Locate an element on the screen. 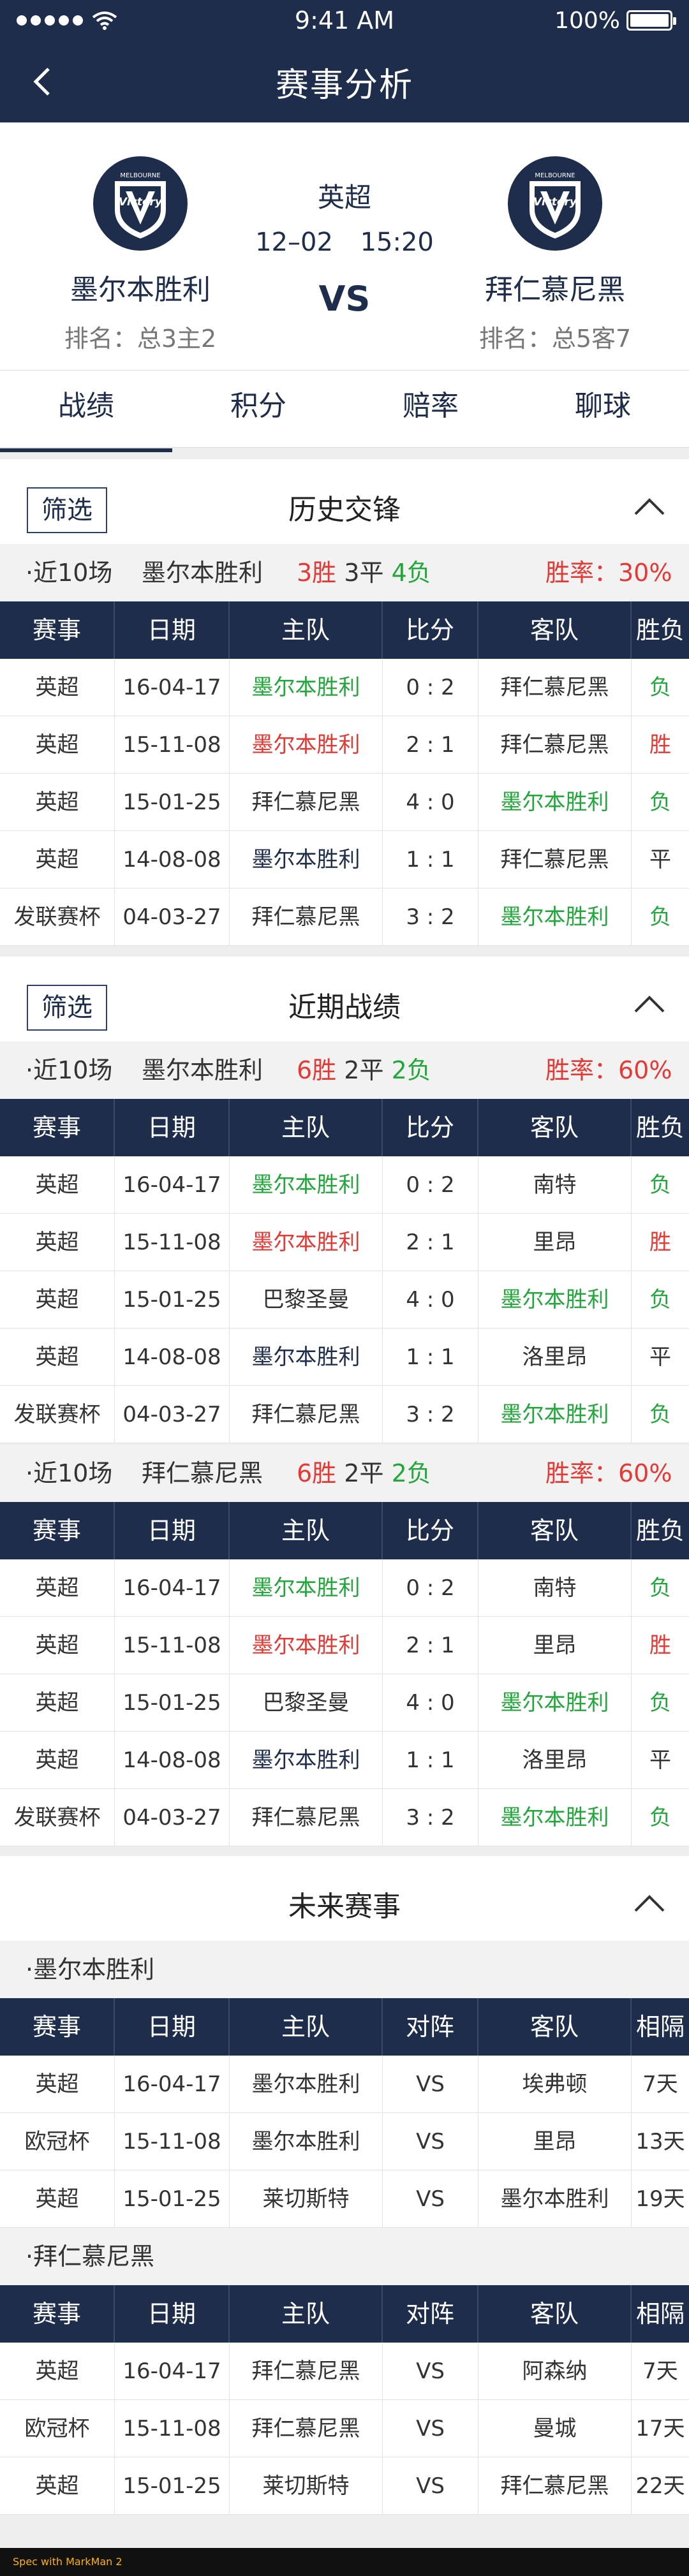 This screenshot has height=2576, width=689. cell-gap: 17天 is located at coordinates (660, 2428).